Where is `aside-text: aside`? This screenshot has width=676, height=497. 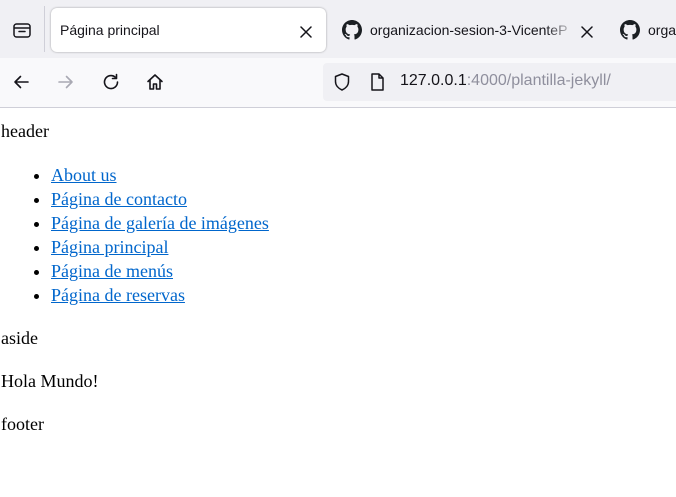 aside-text: aside is located at coordinates (19, 338).